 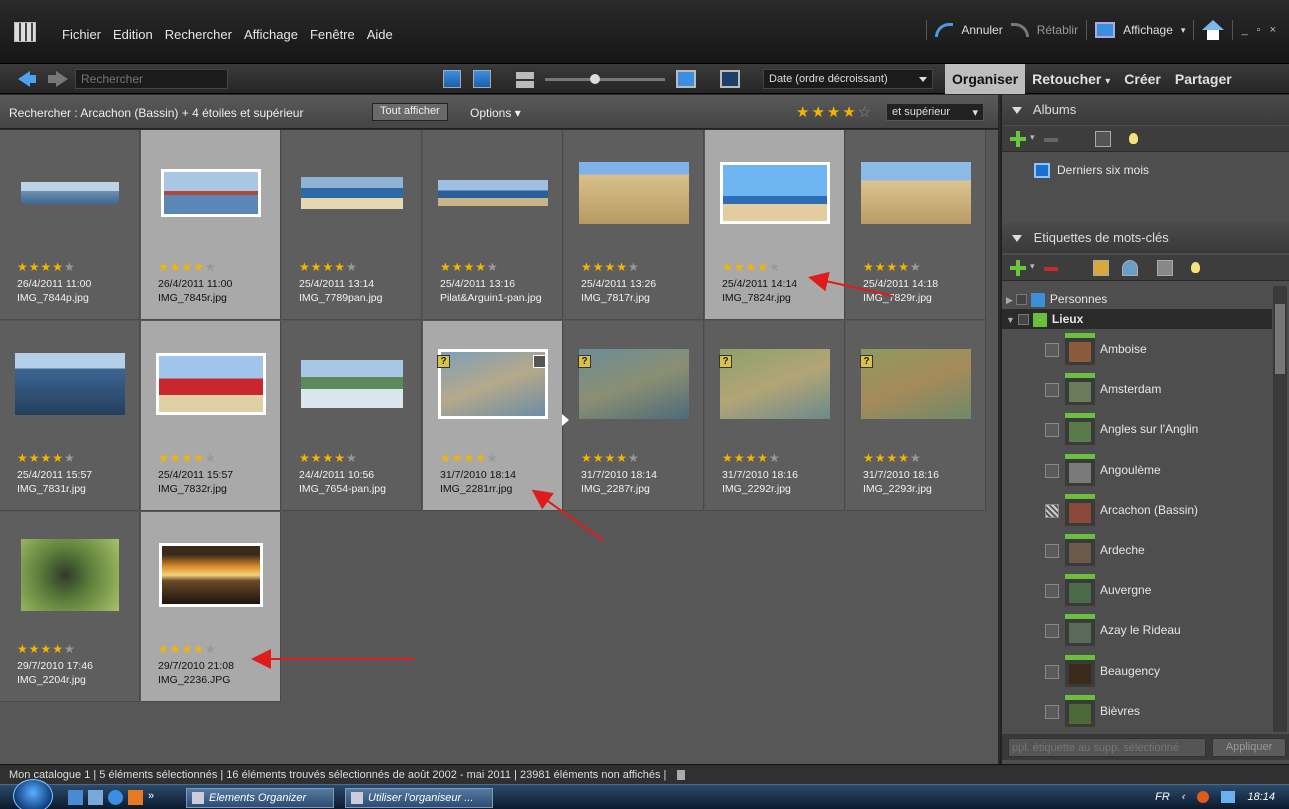 I want to click on start-button, so click(x=33, y=794).